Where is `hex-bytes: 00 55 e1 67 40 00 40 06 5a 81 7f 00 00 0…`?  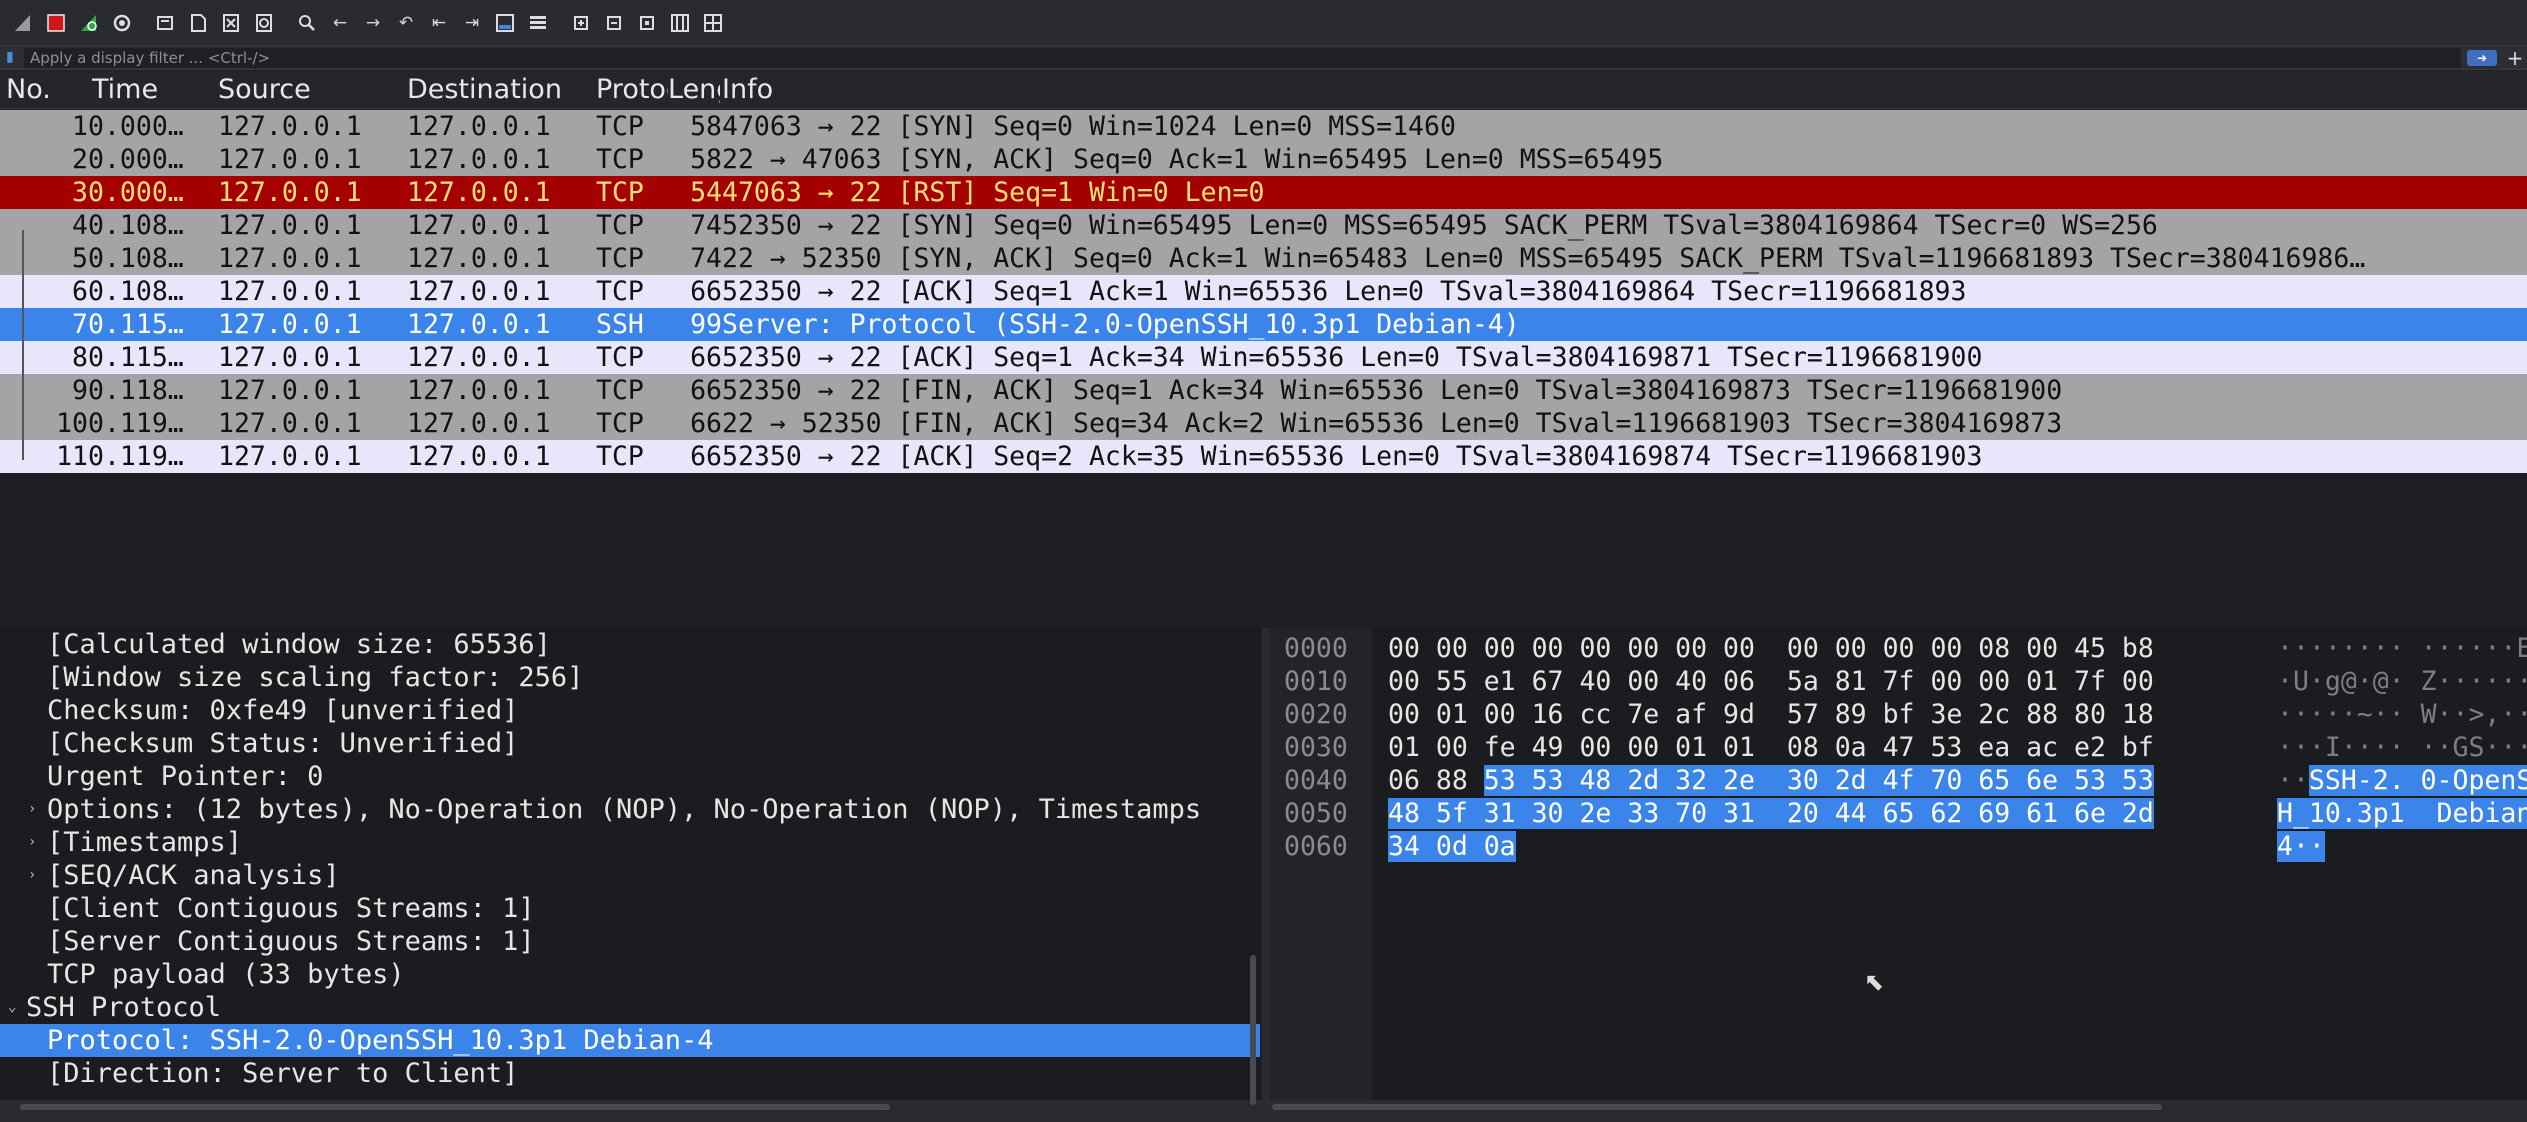
hex-bytes: 00 55 e1 67 40 00 40 06 5a 81 7f 00 00 0… is located at coordinates (1771, 681).